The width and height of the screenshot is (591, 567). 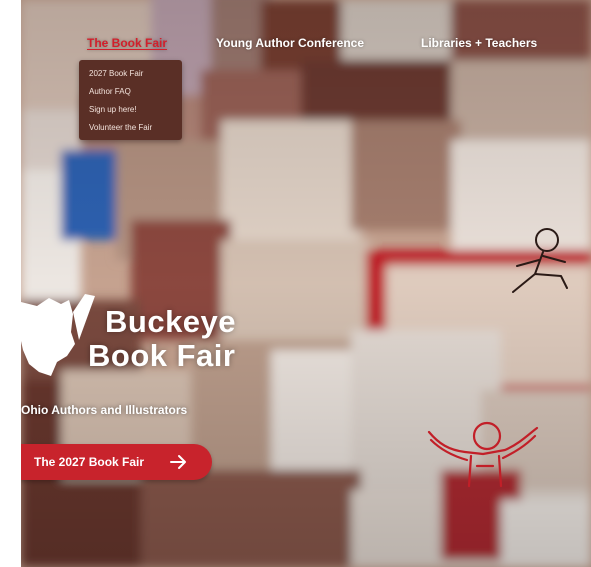 I want to click on ohio-map-logo-icon, so click(x=58, y=335).